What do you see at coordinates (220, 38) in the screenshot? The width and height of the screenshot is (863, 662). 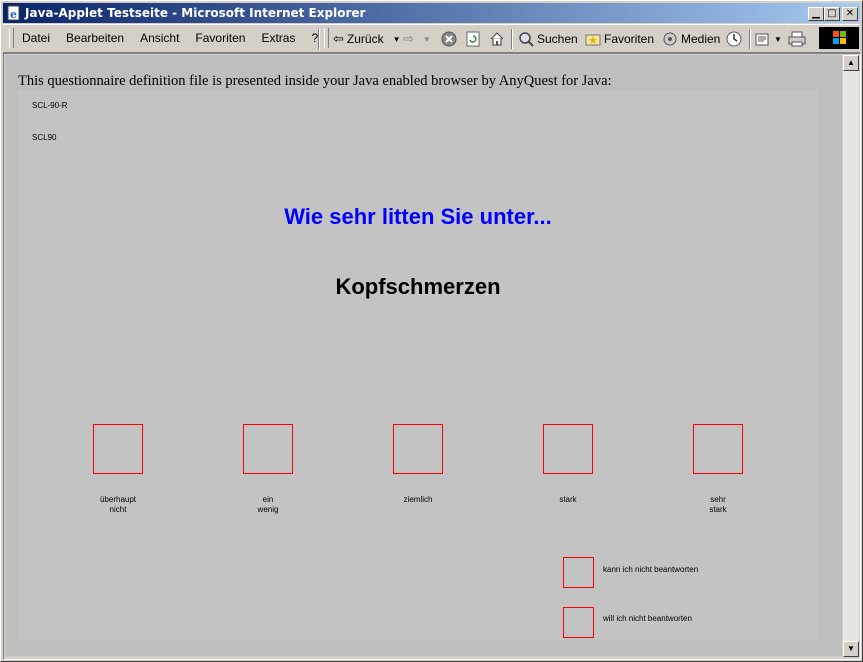 I see `menu-favoriten: Favoriten` at bounding box center [220, 38].